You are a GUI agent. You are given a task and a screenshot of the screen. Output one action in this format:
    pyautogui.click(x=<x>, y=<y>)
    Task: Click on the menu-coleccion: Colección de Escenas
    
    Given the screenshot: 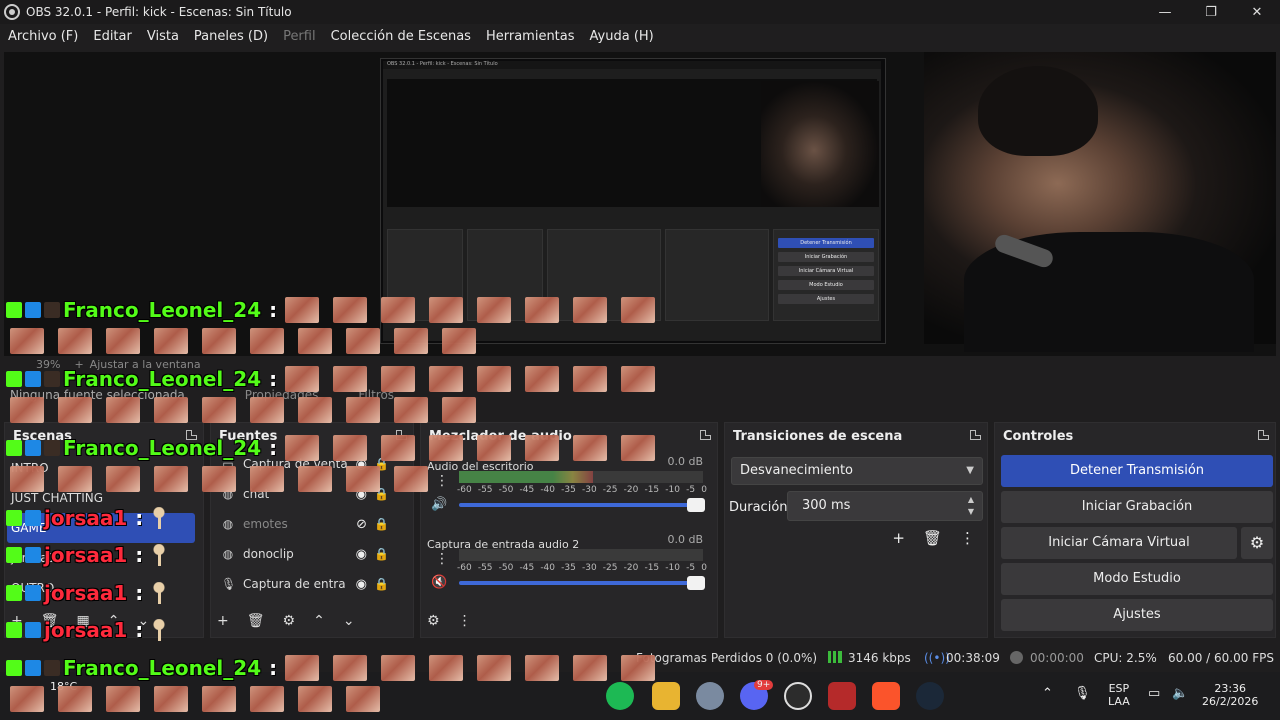 What is the action you would take?
    pyautogui.click(x=401, y=36)
    